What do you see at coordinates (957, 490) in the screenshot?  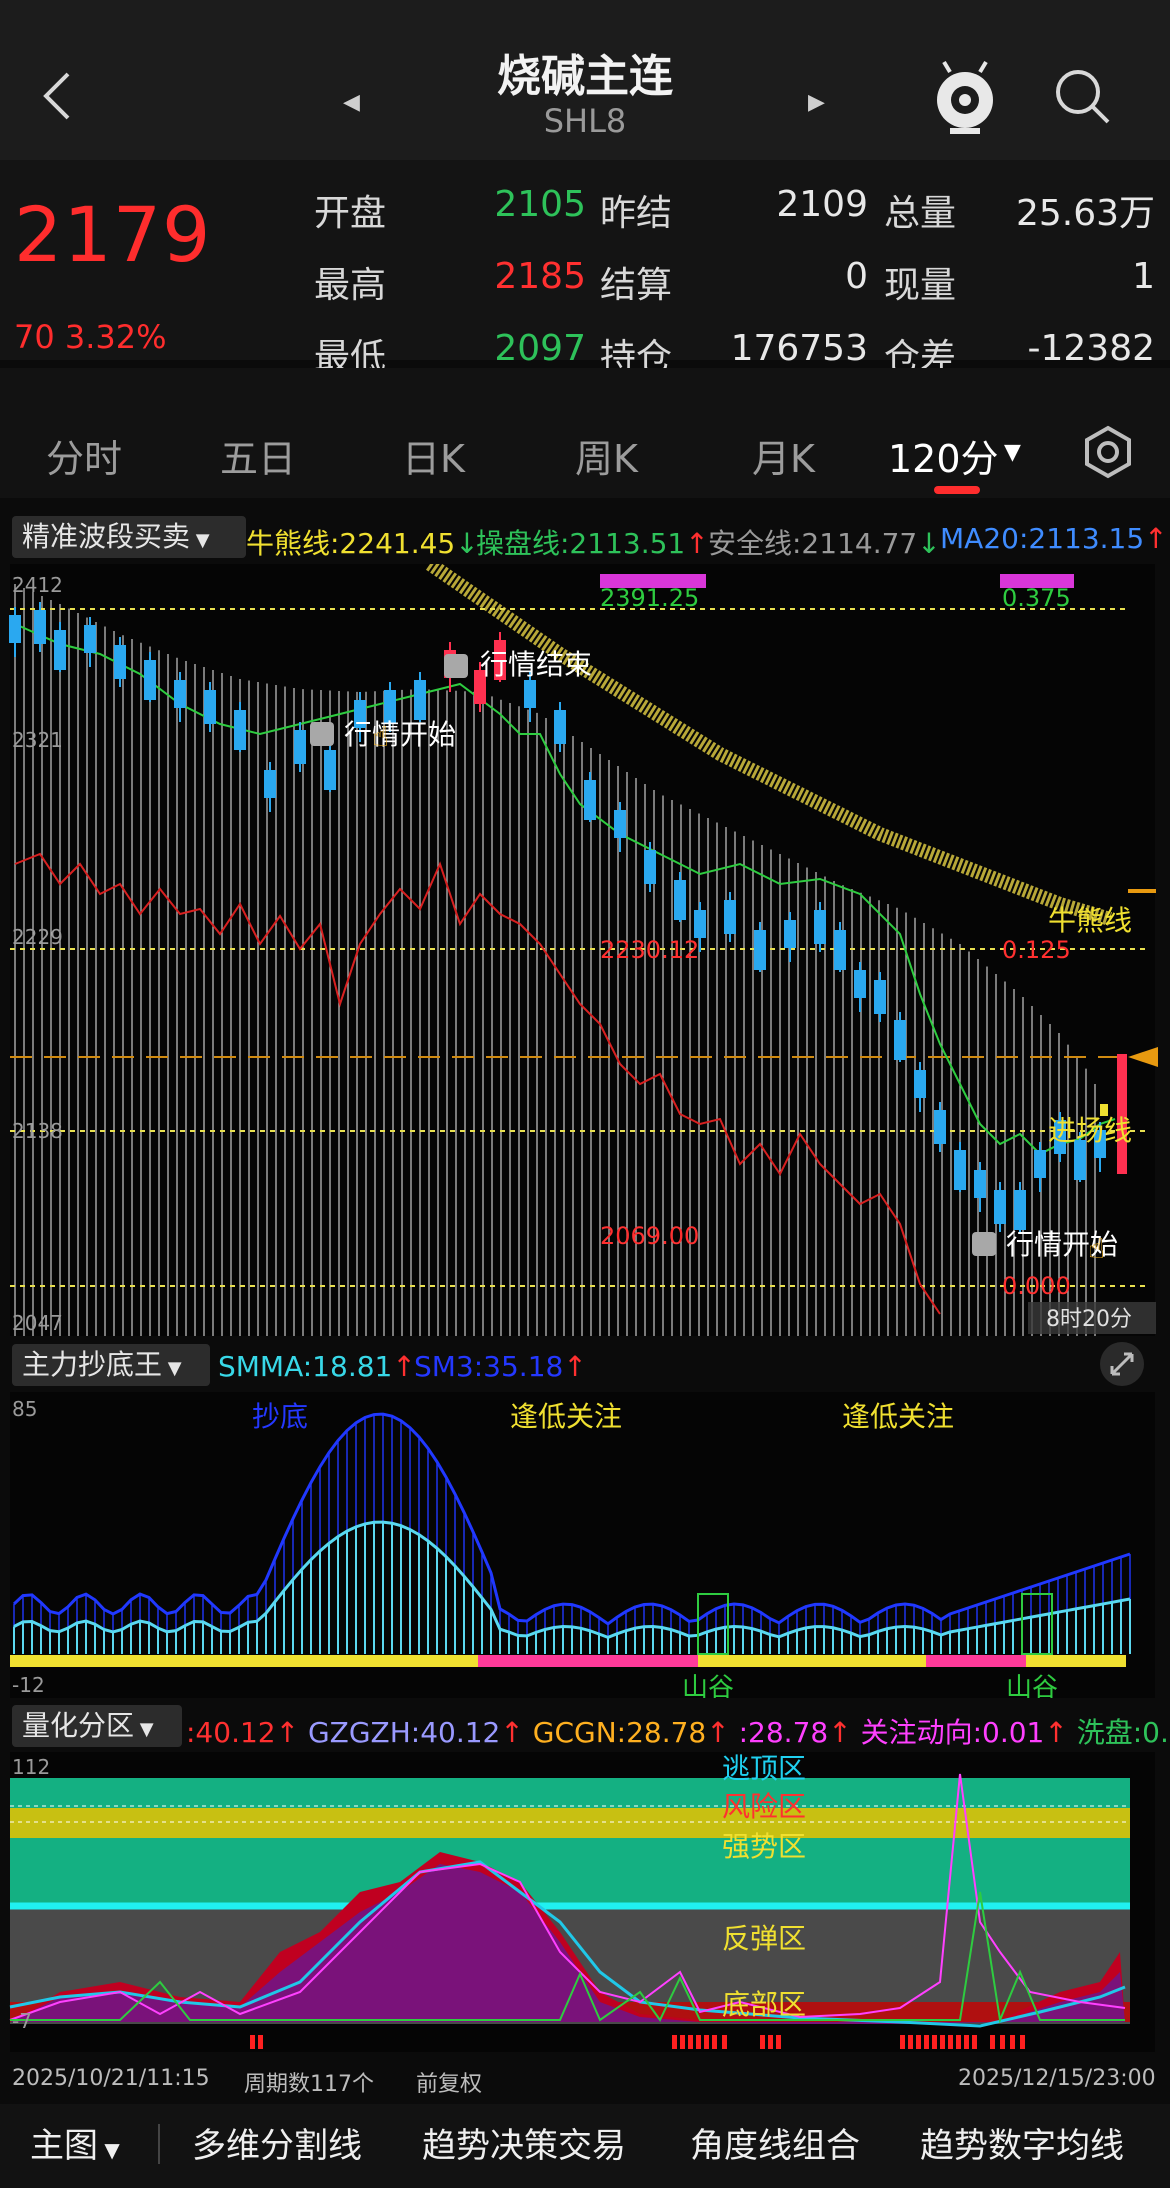 I see `active-tab-indicator` at bounding box center [957, 490].